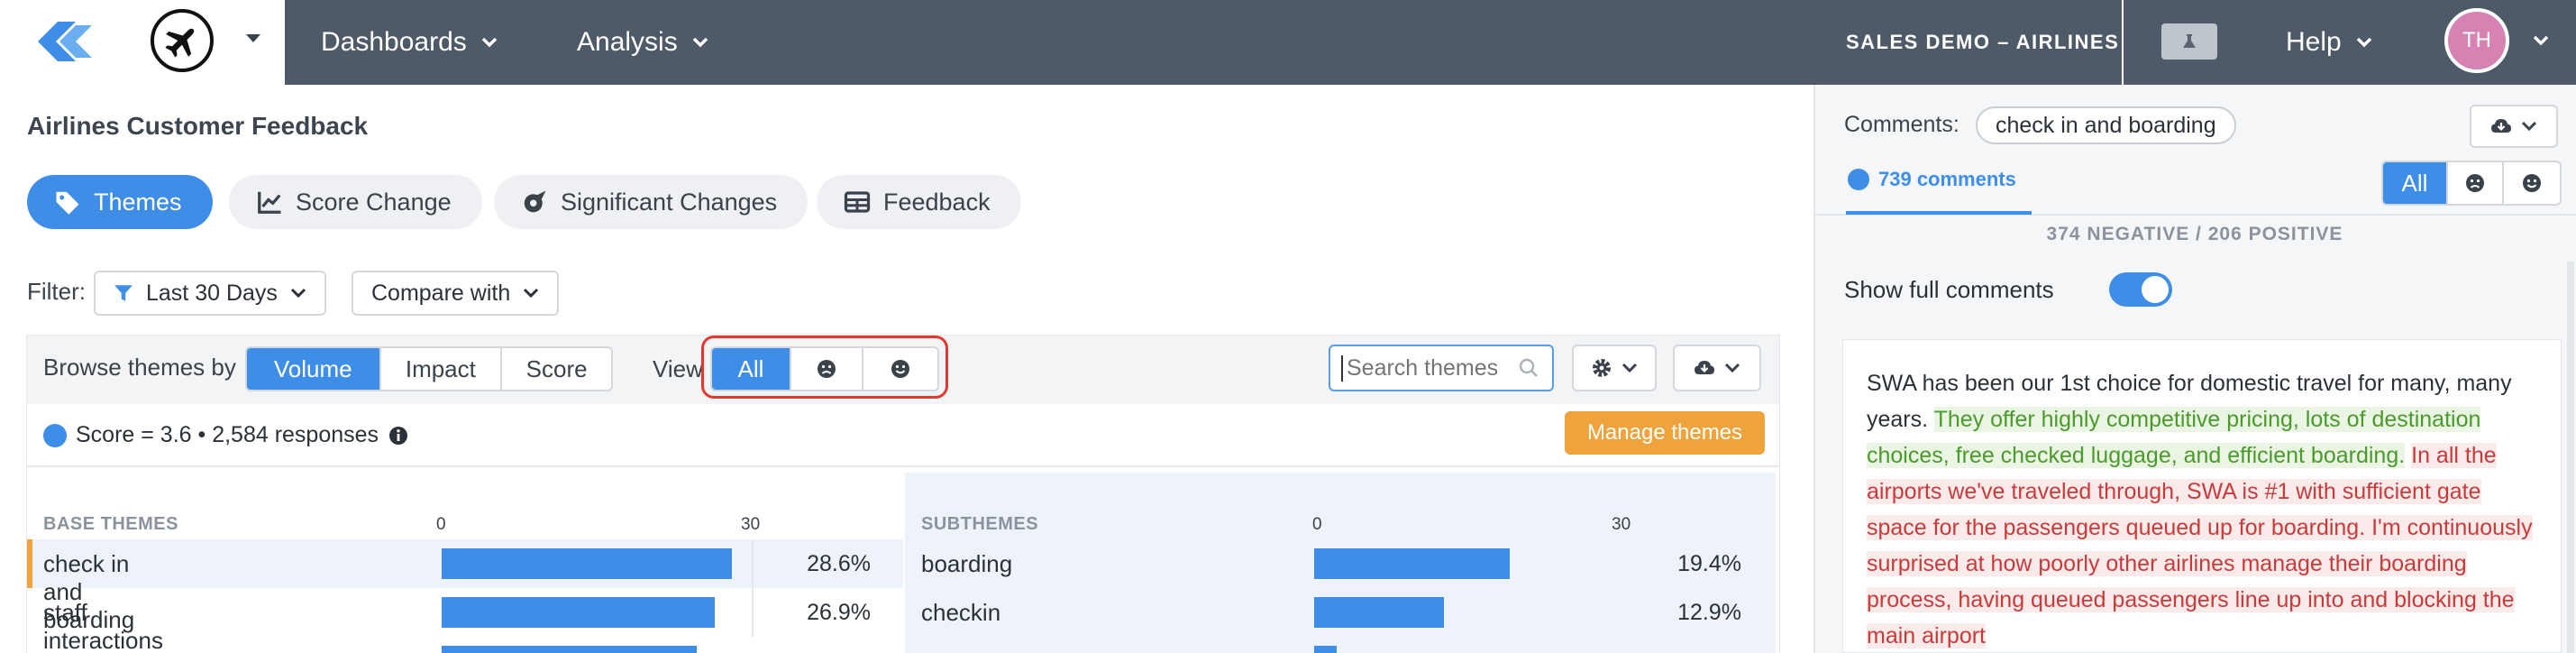  I want to click on tab-feedback: Feedback, so click(919, 202).